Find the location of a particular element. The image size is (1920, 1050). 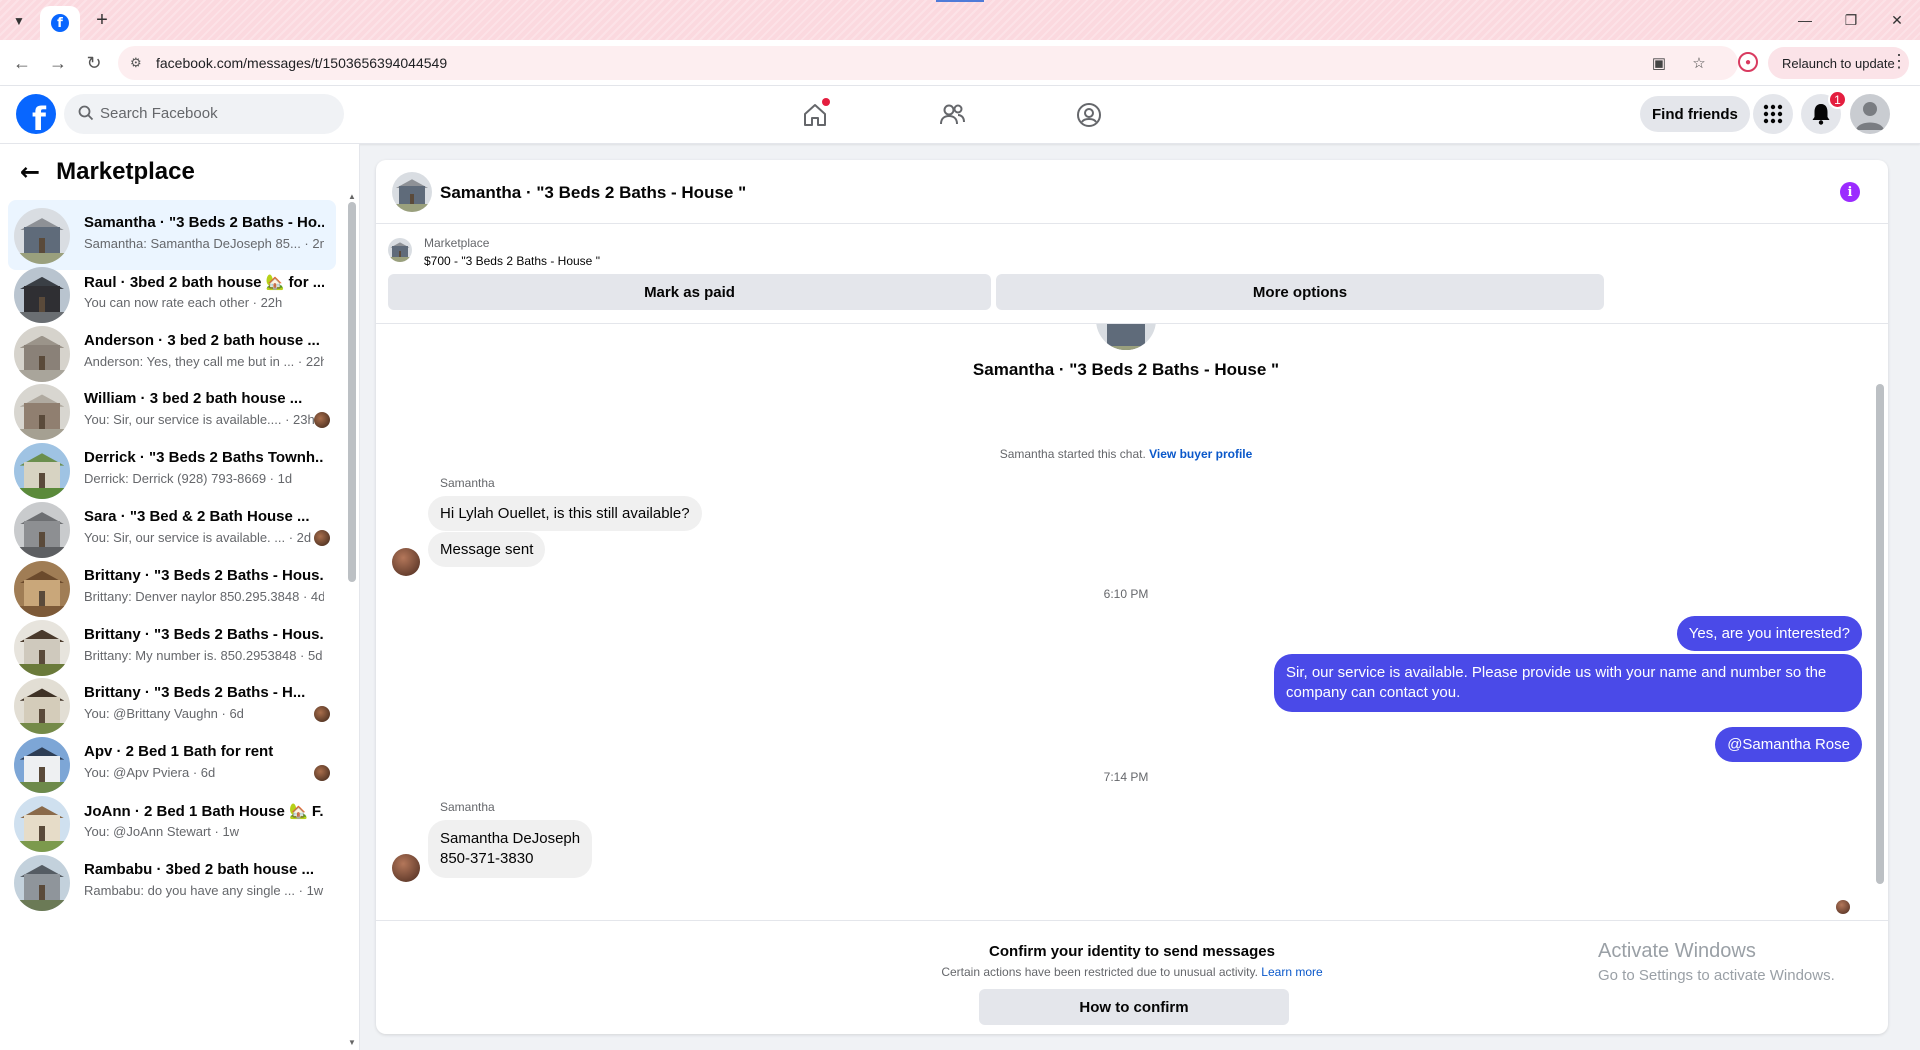

marketplace-label: Marketplace is located at coordinates (457, 243).